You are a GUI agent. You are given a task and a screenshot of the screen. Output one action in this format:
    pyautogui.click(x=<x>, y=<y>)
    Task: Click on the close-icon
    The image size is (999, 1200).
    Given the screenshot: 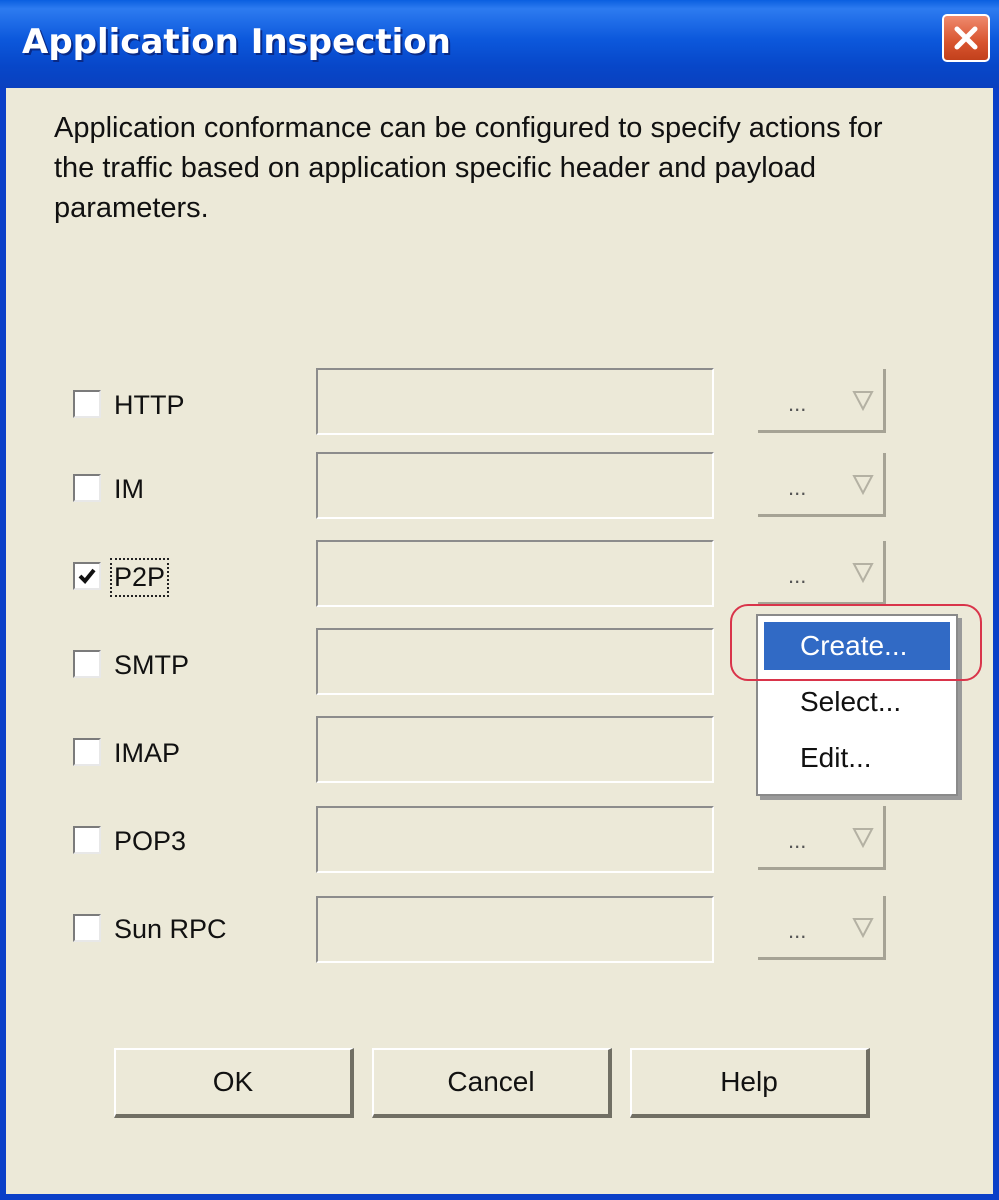 What is the action you would take?
    pyautogui.click(x=966, y=38)
    